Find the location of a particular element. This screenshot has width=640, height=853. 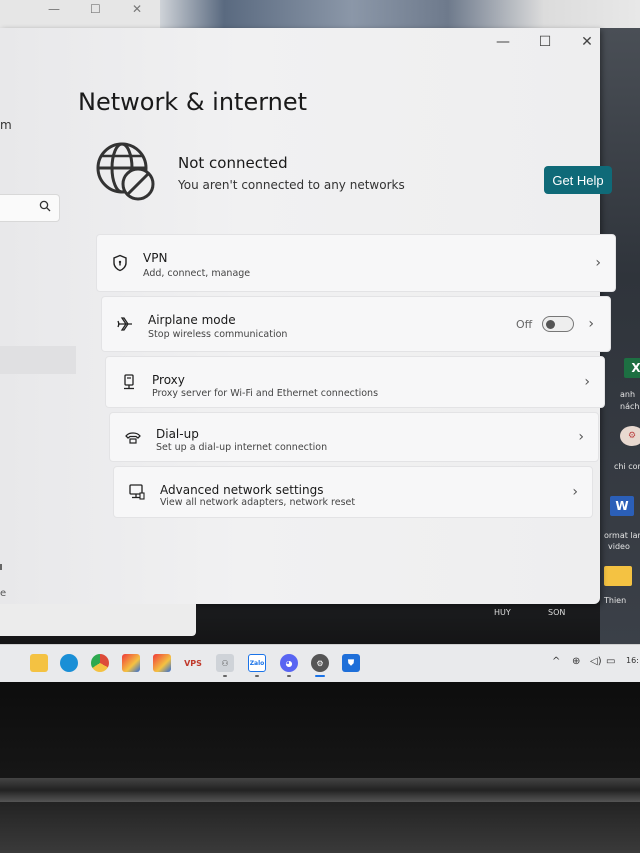

desktop-label: video is located at coordinates (619, 546).